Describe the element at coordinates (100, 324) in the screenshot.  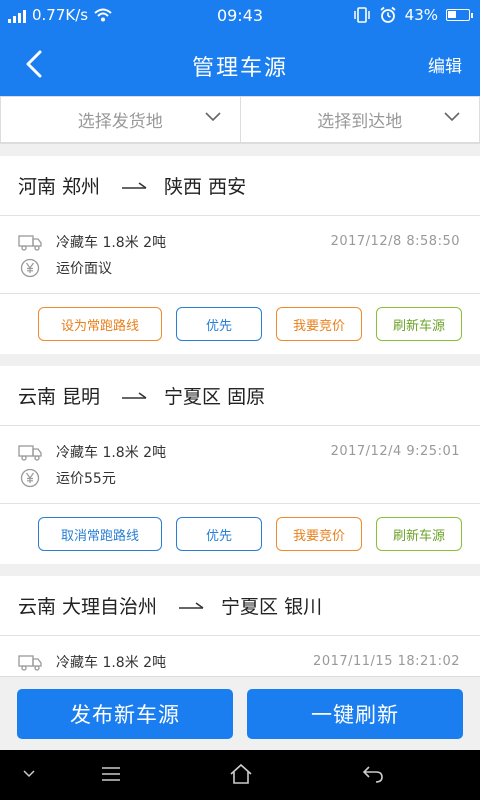
I see `set-frequent-route-button: 设为常跑路线` at that location.